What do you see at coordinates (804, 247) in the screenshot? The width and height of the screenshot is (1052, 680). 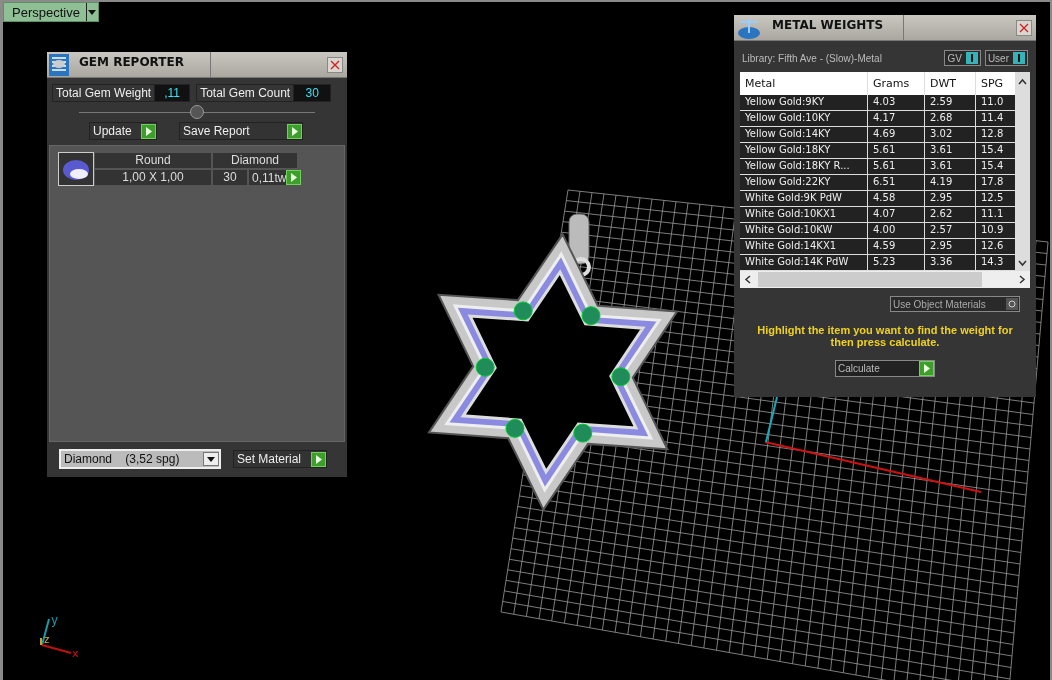 I see `table-cell: White Gold:14KX1` at bounding box center [804, 247].